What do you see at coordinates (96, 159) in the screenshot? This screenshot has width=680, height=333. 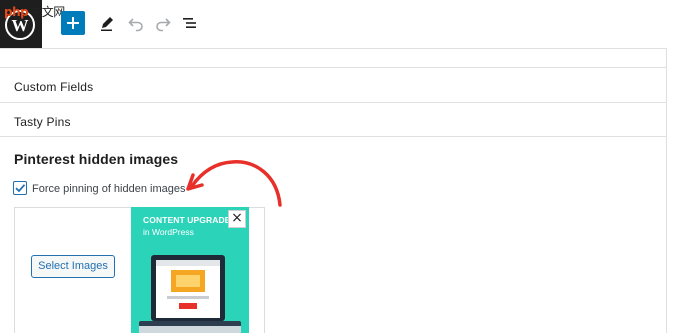 I see `pinterest-heading: Pinterest hidden images` at bounding box center [96, 159].